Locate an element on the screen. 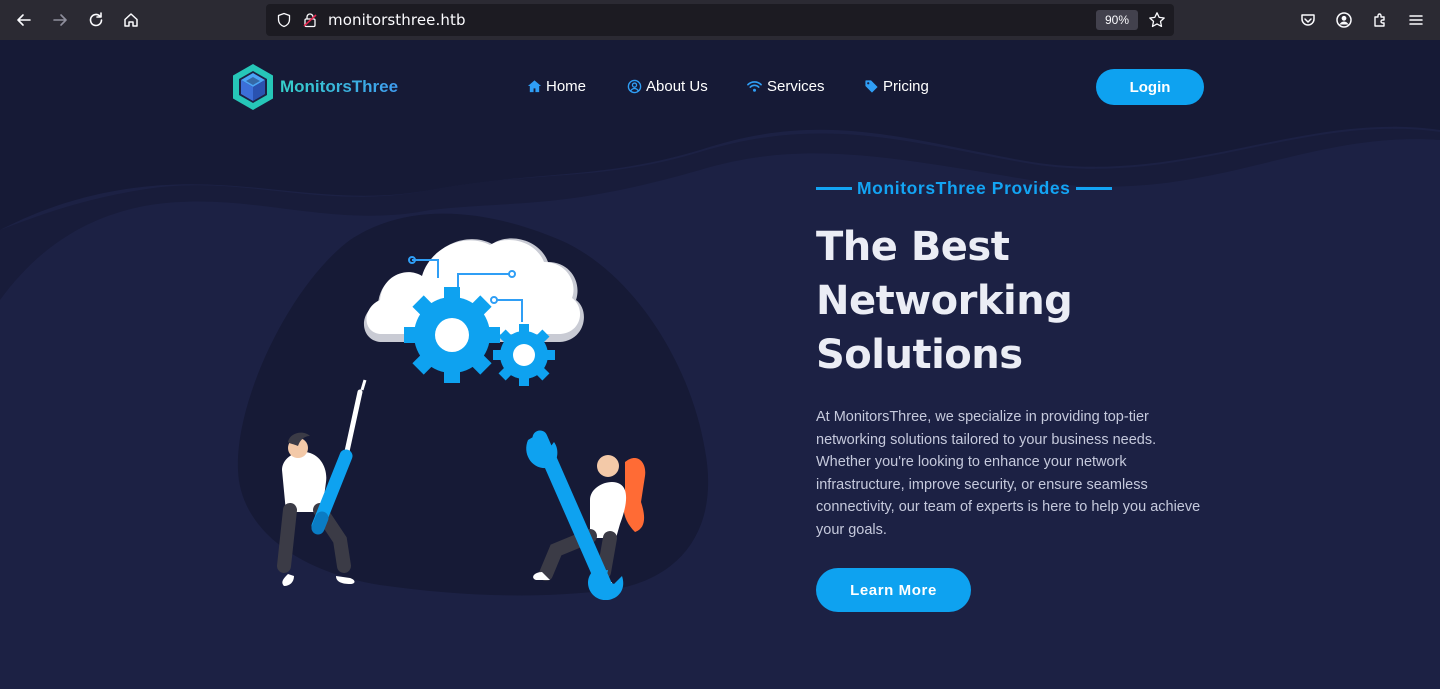 This screenshot has width=1440, height=689. hero-headline: The Best Networking Solutions is located at coordinates (1016, 301).